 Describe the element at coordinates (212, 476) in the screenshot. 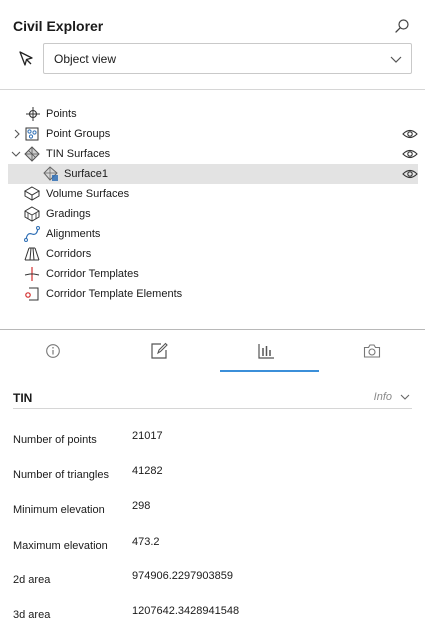

I see `property-row: Number of triangles 41282` at that location.